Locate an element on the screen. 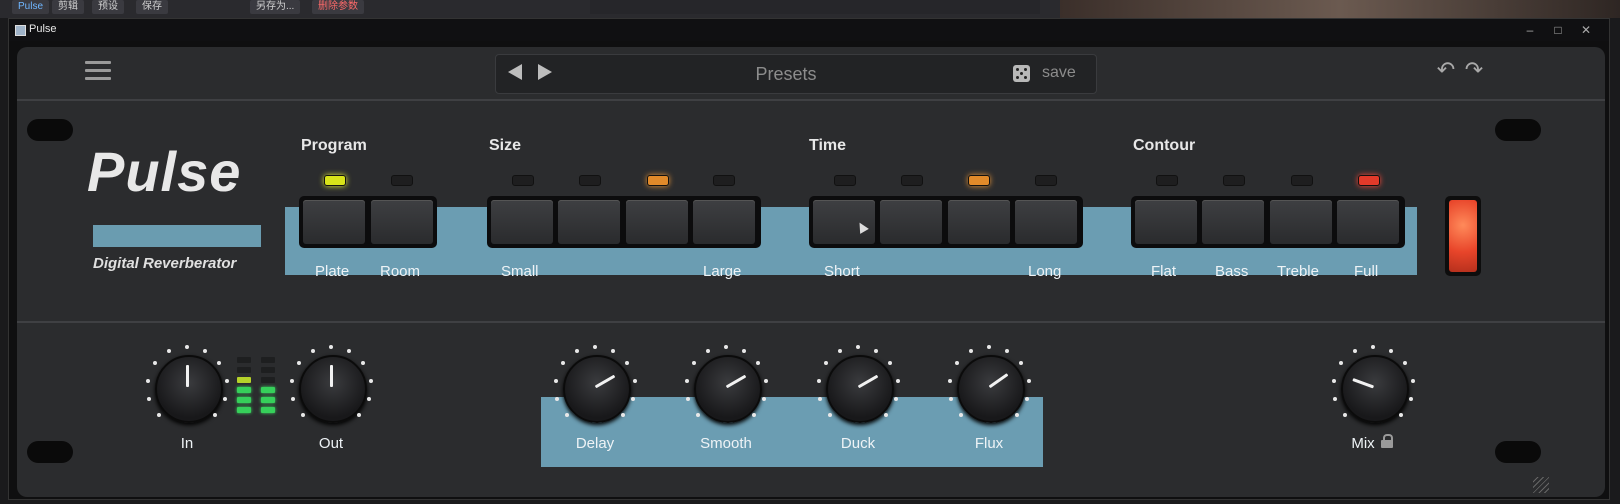 This screenshot has width=1620, height=504. time-title: Time is located at coordinates (828, 145).